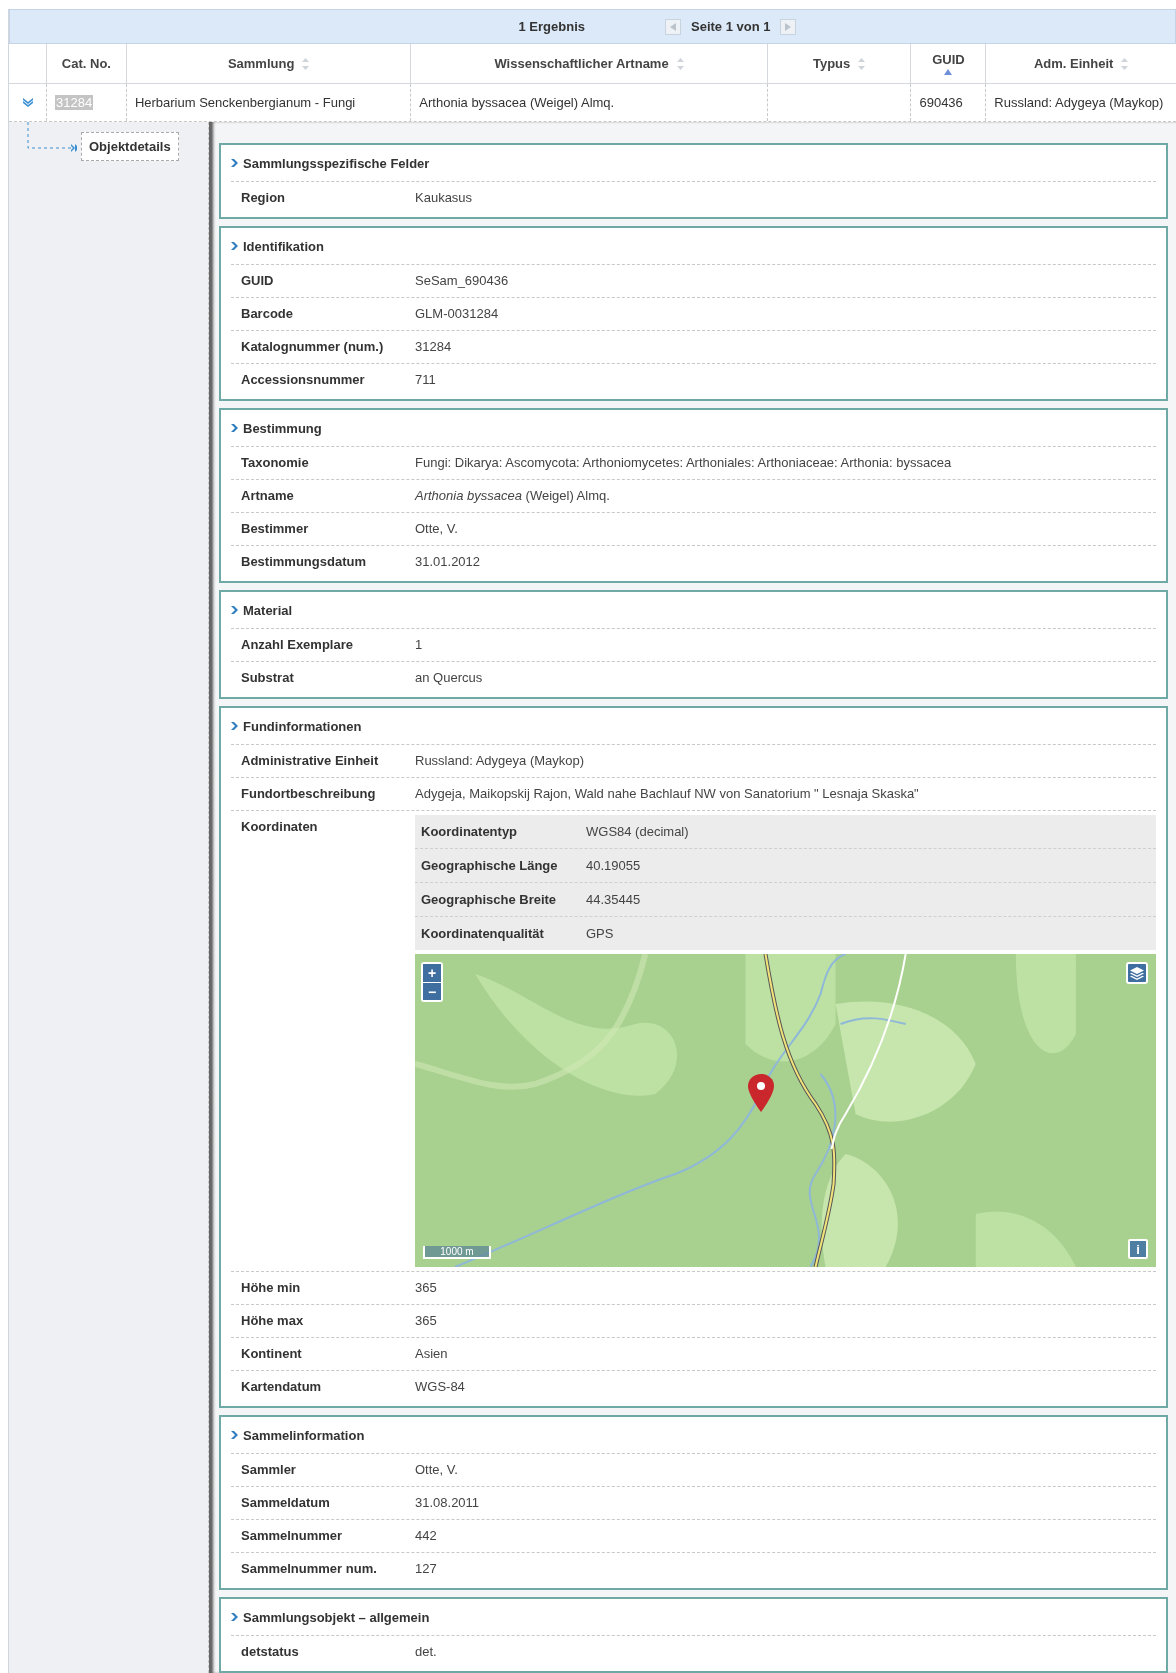 The image size is (1176, 1673). What do you see at coordinates (462, 280) in the screenshot?
I see `field-value: SeSam_690436` at bounding box center [462, 280].